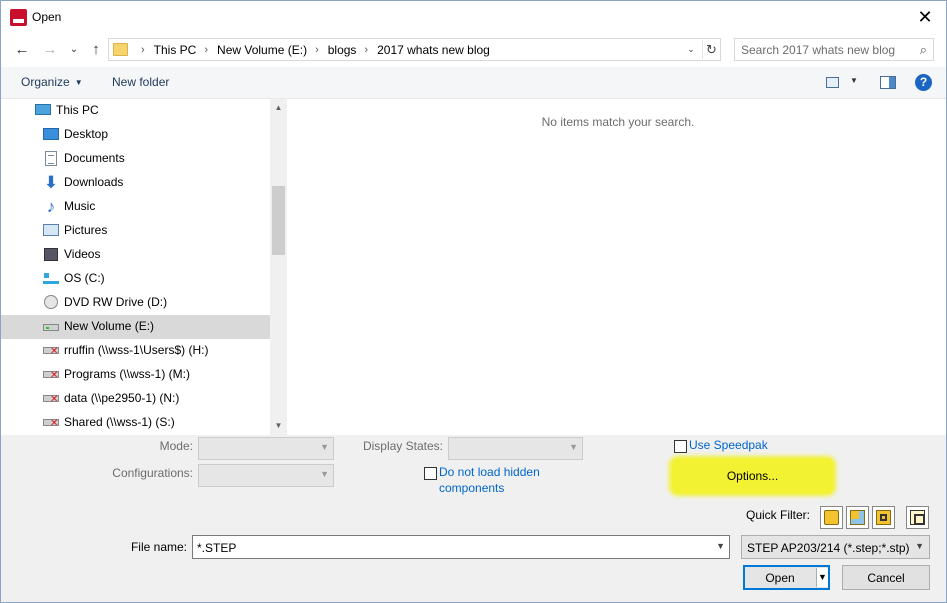 The height and width of the screenshot is (603, 947). I want to click on open-options-chevron-icon: ▼, so click(822, 577).